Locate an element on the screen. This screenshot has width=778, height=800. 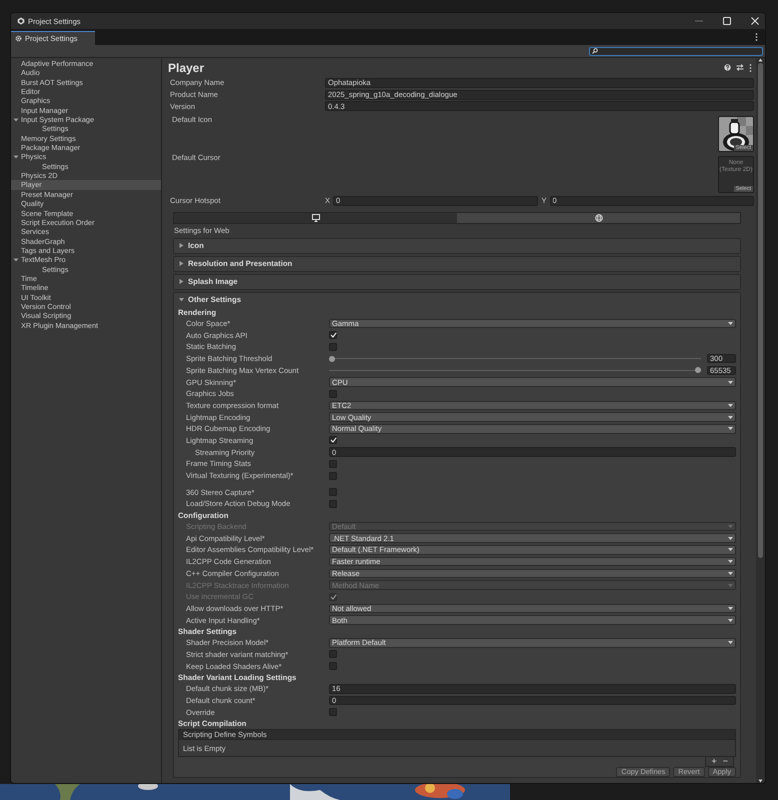
gear-icon is located at coordinates (18, 38).